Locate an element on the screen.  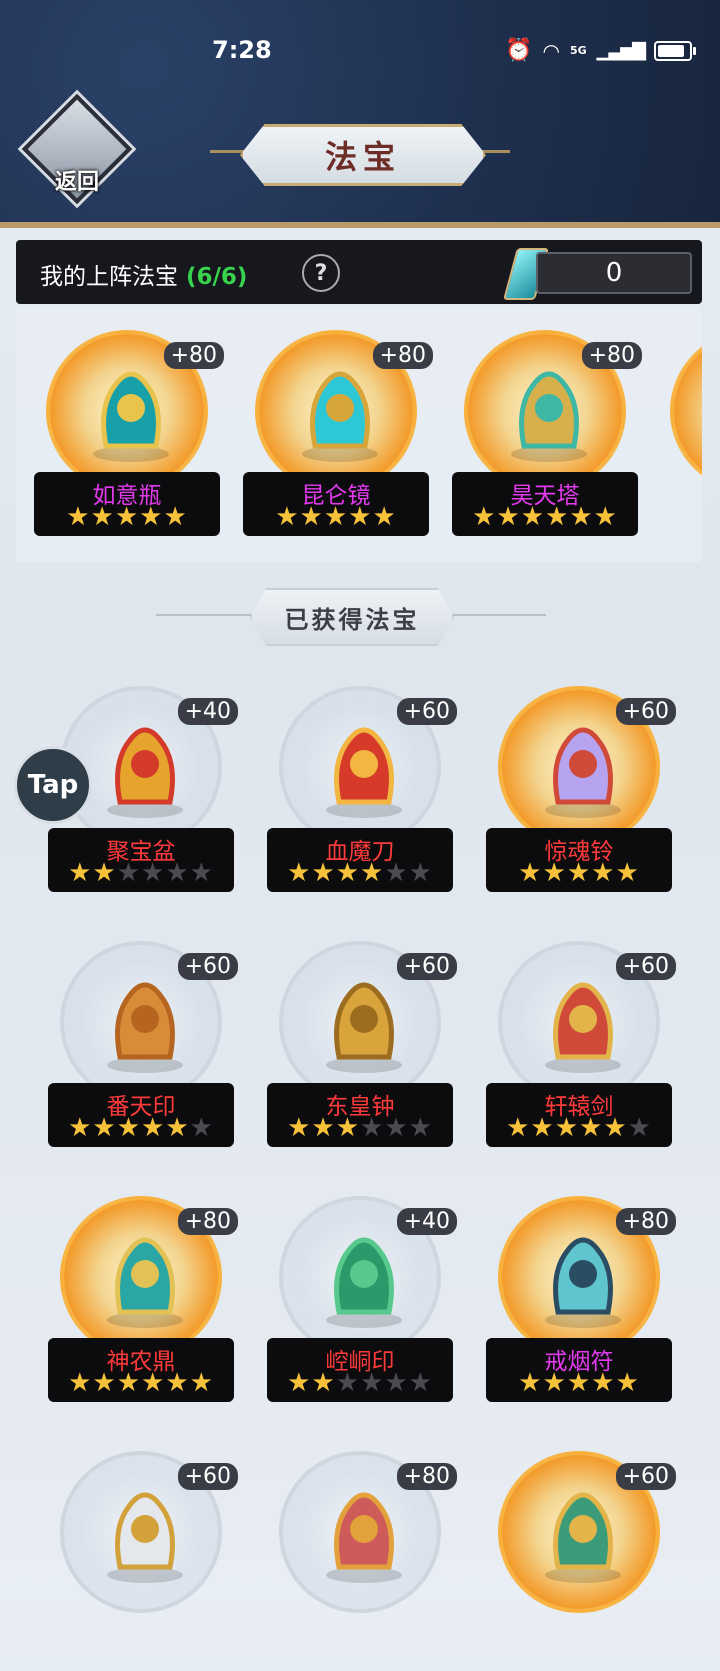
battery-icon is located at coordinates (675, 50).